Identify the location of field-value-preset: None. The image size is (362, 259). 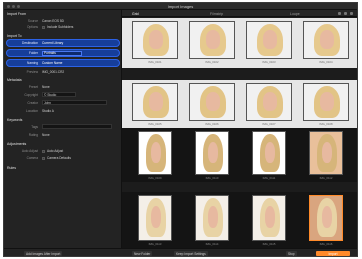
(46, 87).